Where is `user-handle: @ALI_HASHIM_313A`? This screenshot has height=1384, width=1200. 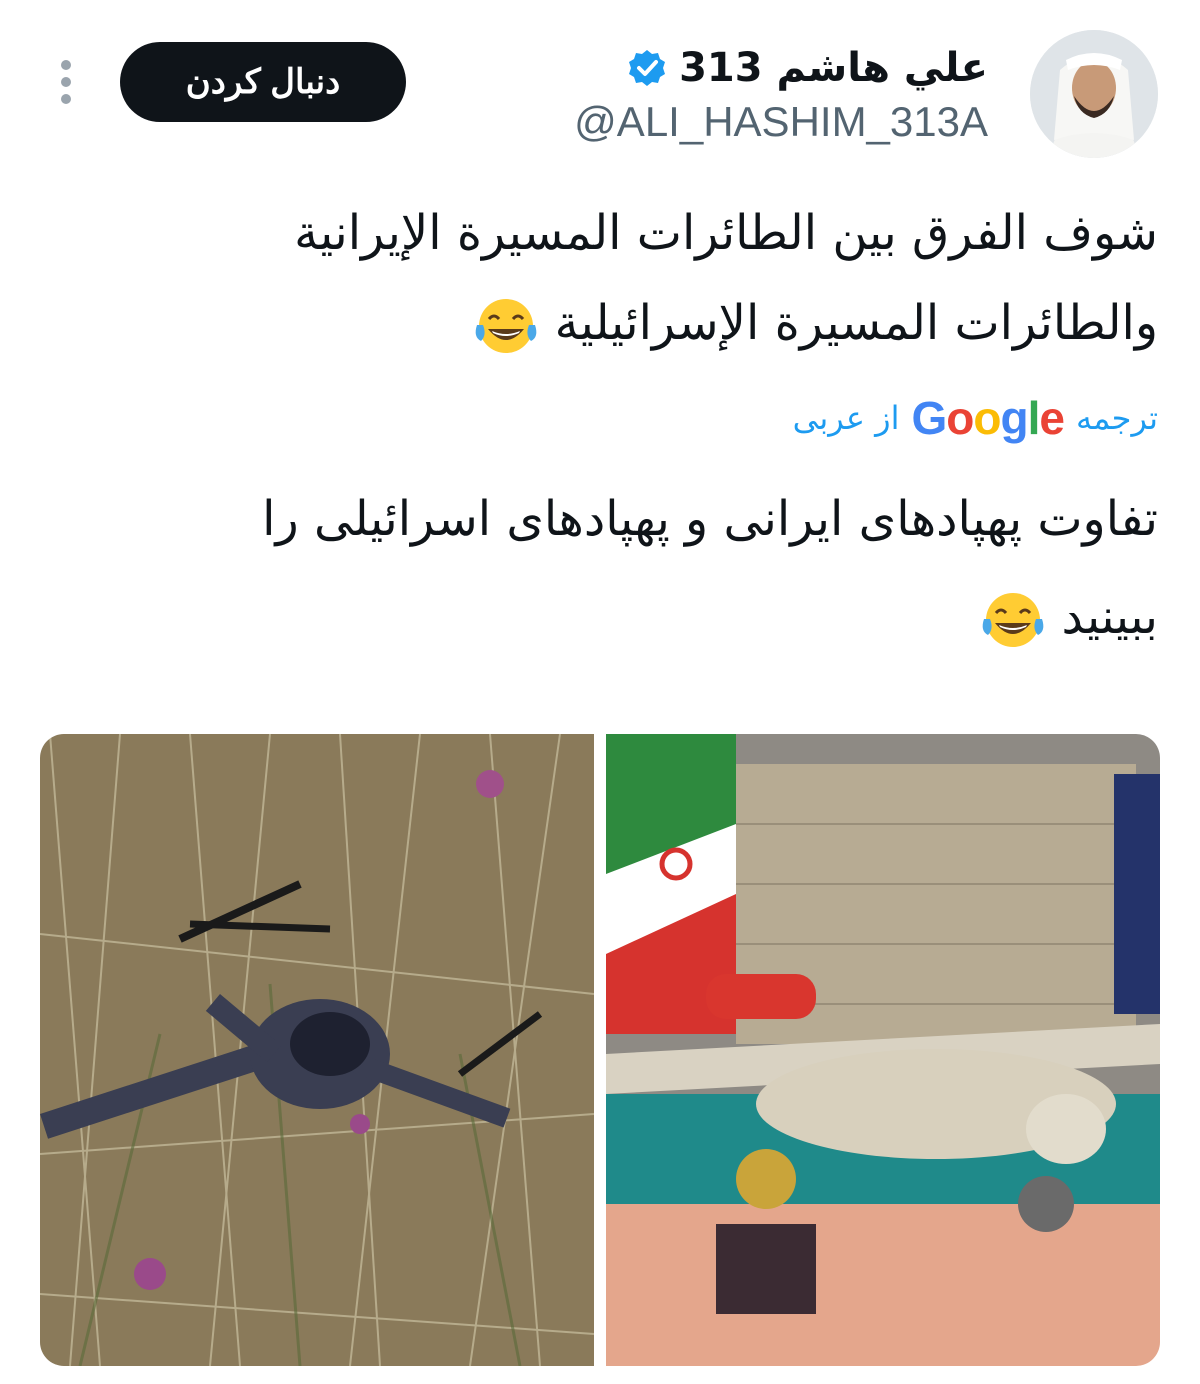
user-handle: @ALI_HASHIM_313A is located at coordinates (781, 122).